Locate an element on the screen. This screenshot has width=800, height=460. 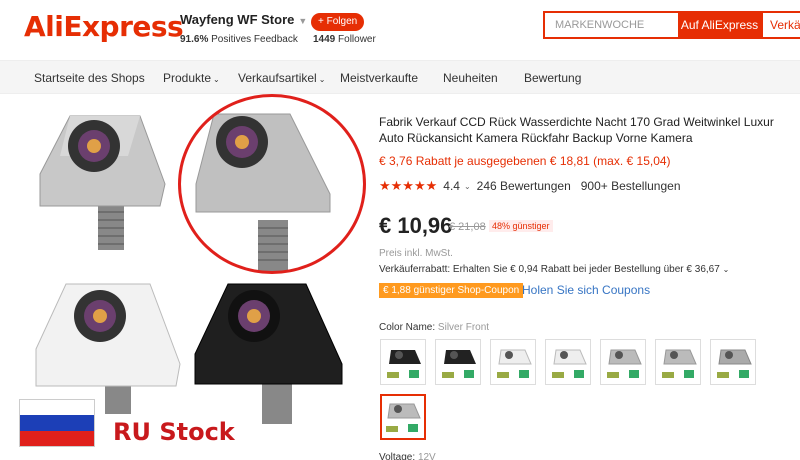
nav-label: Startseite des Shops is located at coordinates (89, 78).